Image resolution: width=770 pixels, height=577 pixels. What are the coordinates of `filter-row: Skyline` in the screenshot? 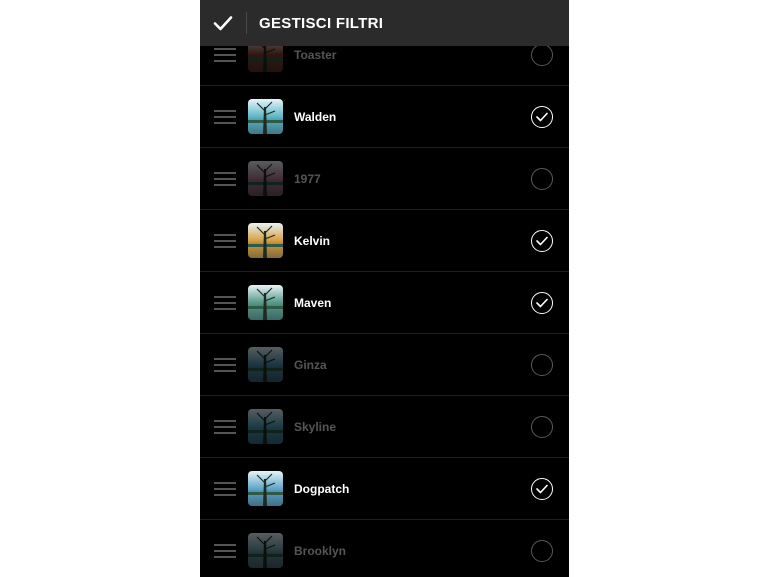 It's located at (384, 427).